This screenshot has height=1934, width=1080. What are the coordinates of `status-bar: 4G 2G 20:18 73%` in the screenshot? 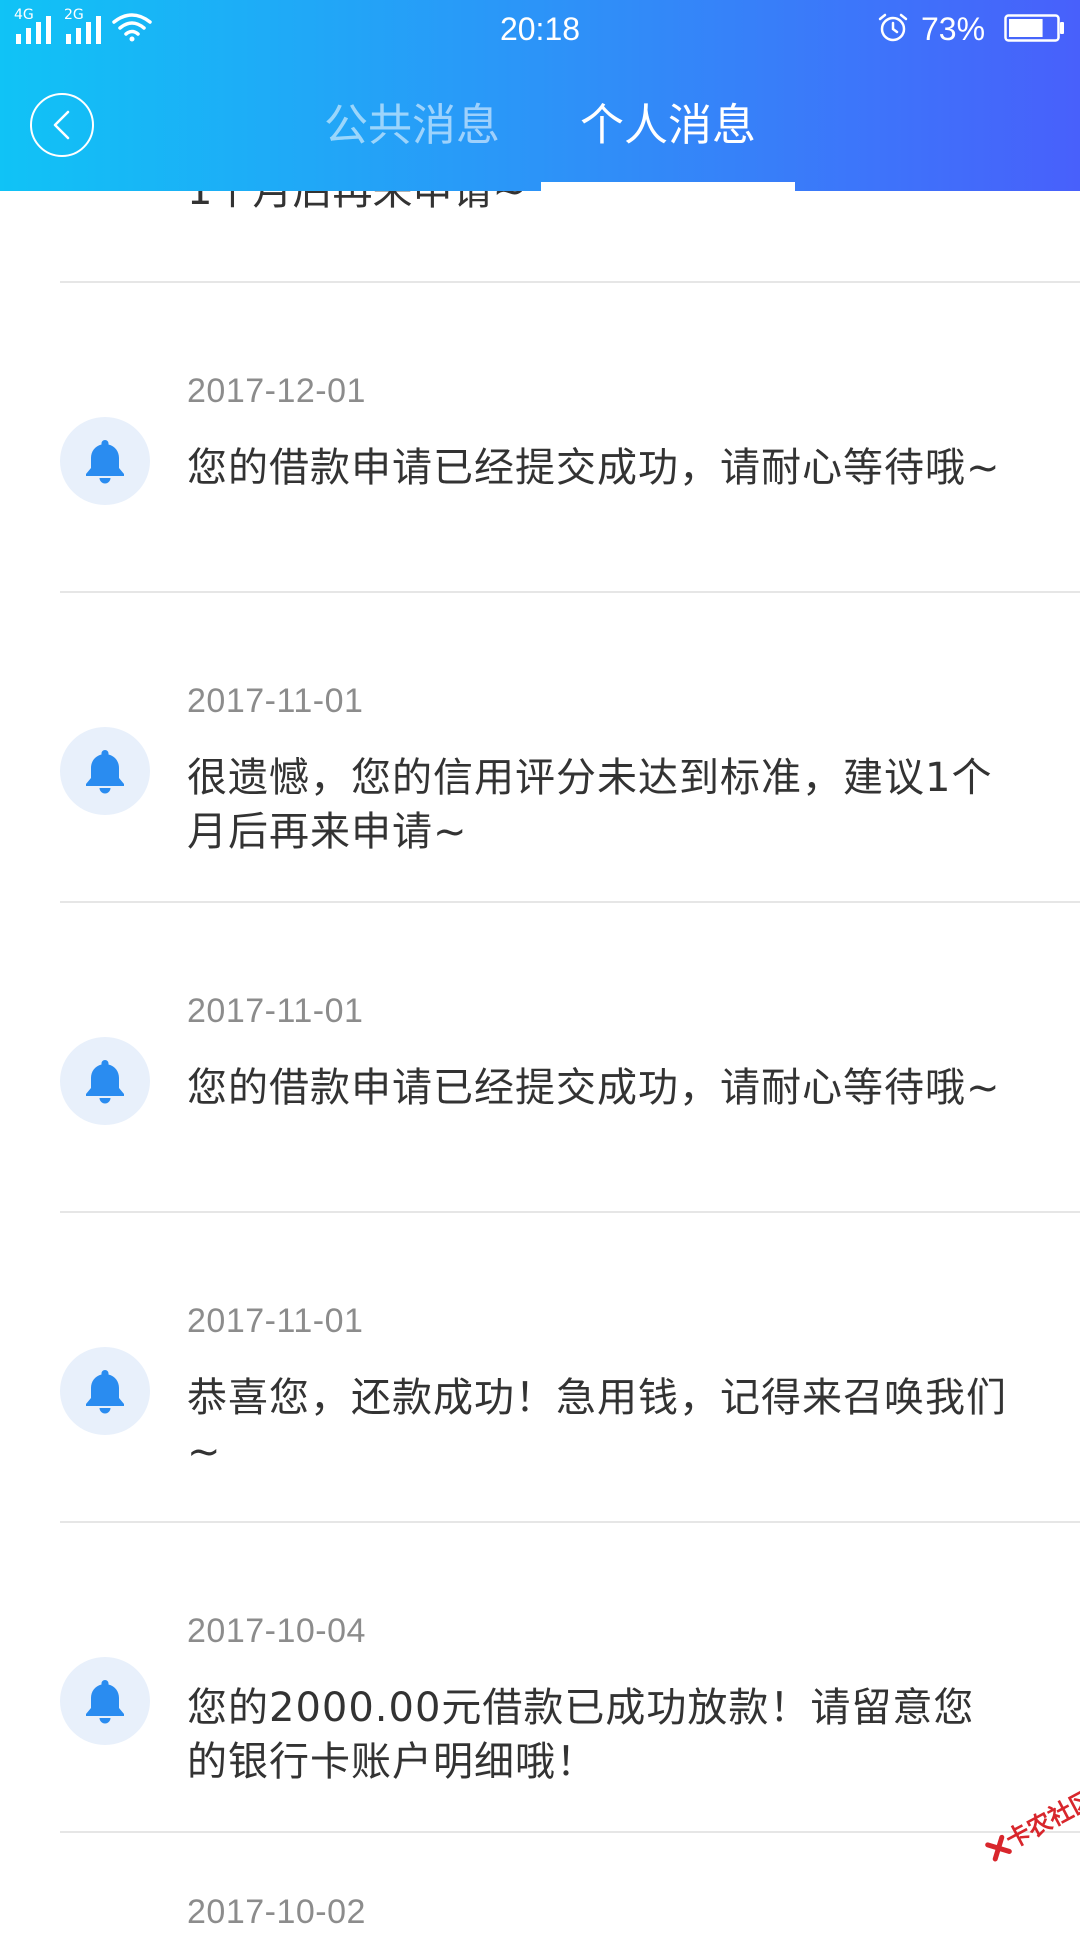 It's located at (540, 28).